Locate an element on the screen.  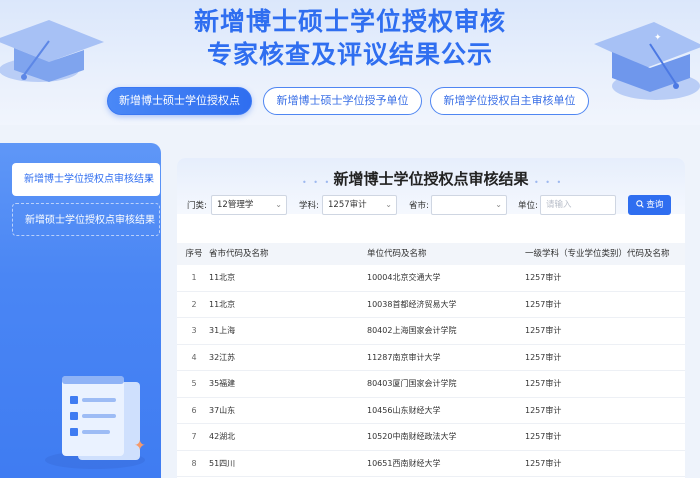
cell-index: 4 is located at coordinates (194, 357).